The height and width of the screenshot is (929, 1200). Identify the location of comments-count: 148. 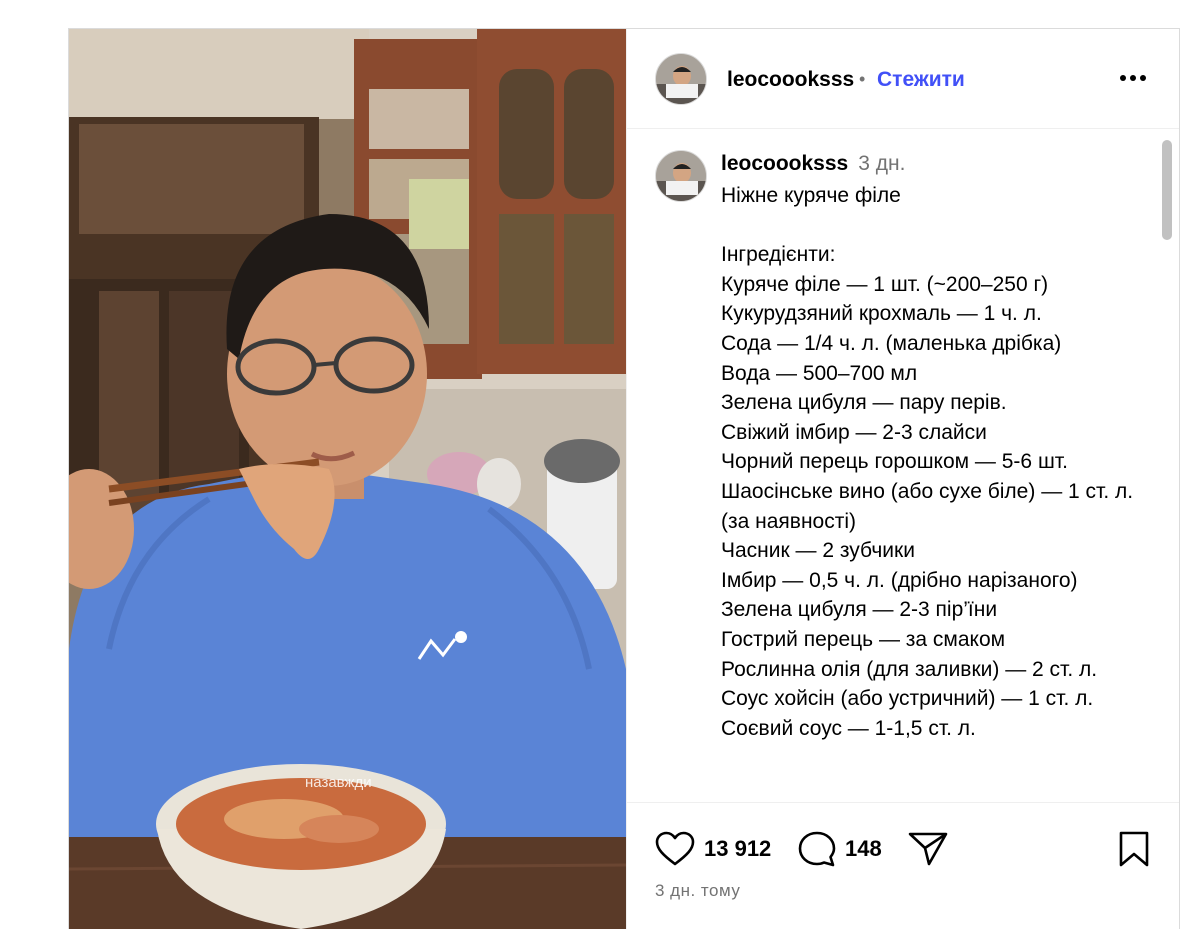
(863, 849).